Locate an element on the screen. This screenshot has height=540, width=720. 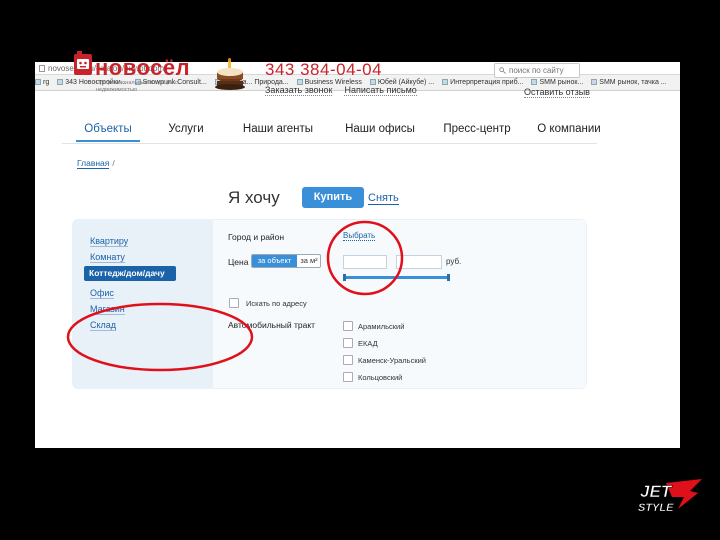
category-room: Комнату is located at coordinates (107, 257).